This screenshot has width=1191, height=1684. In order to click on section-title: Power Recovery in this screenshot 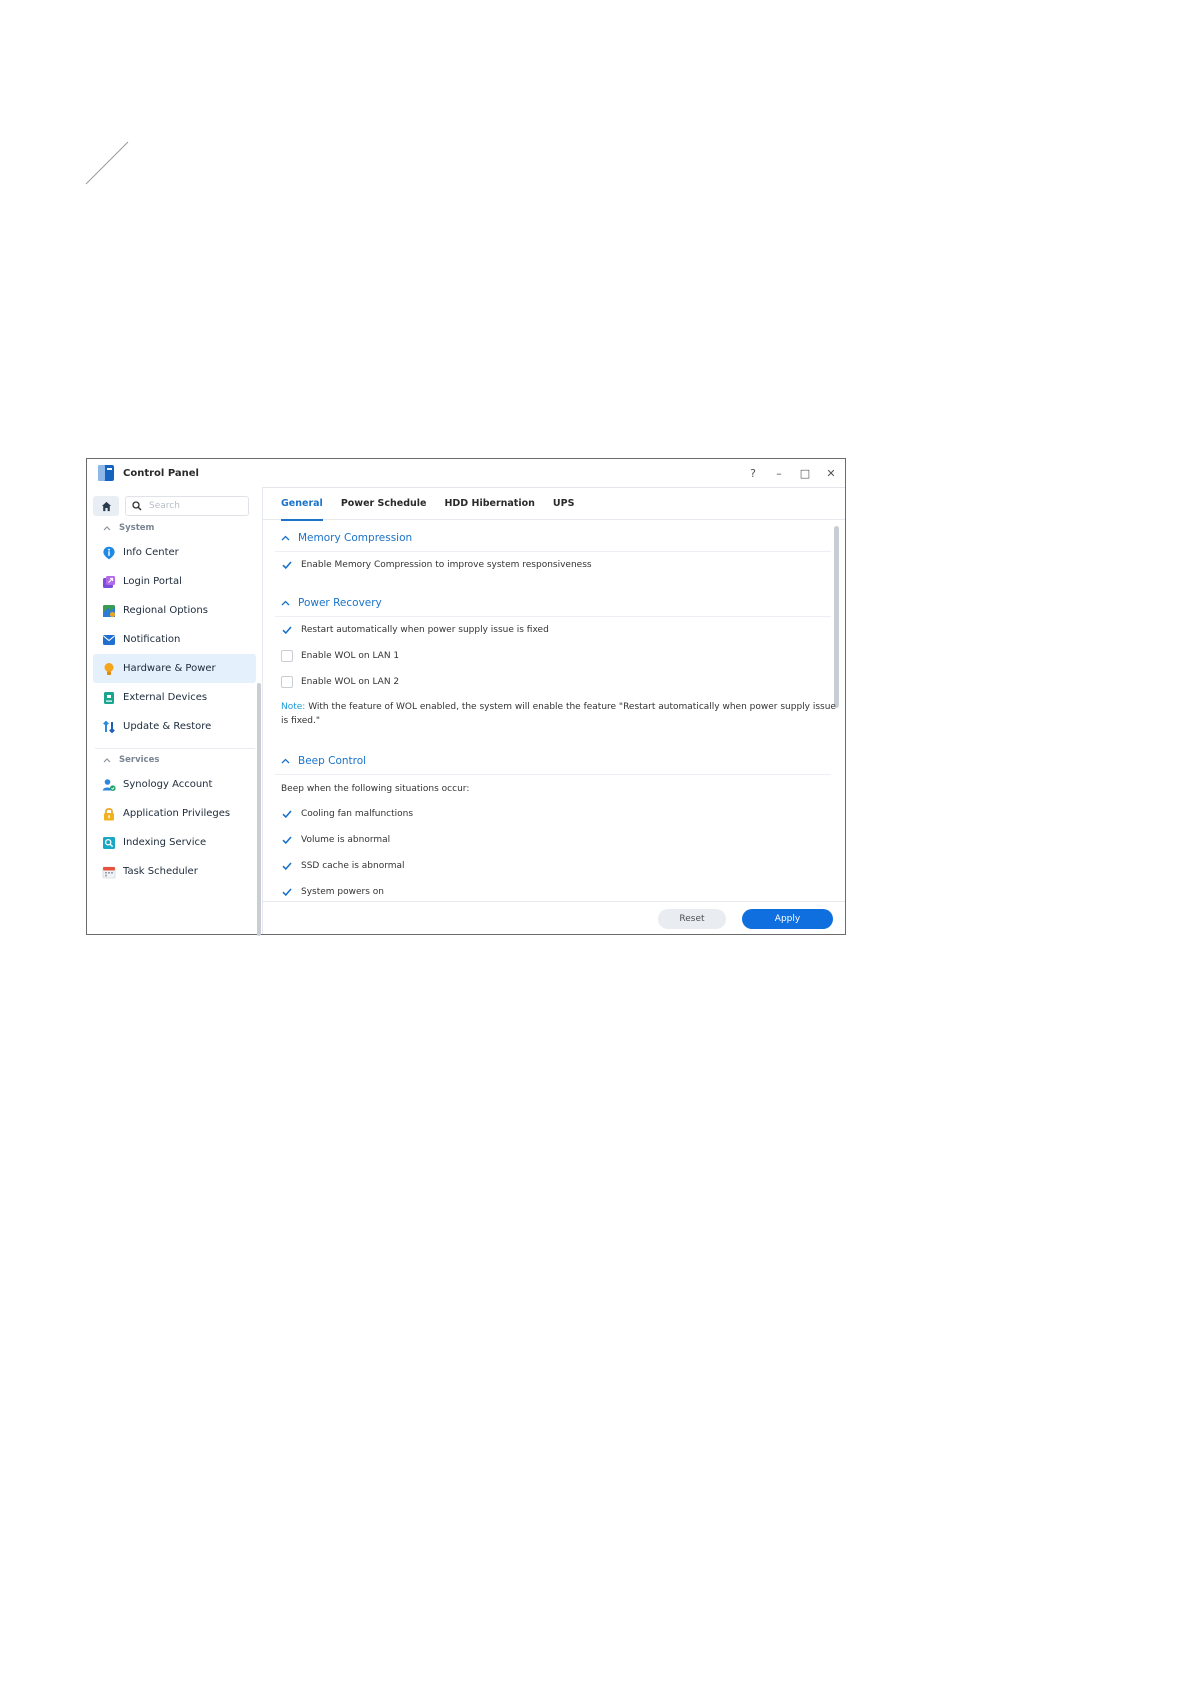, I will do `click(340, 603)`.